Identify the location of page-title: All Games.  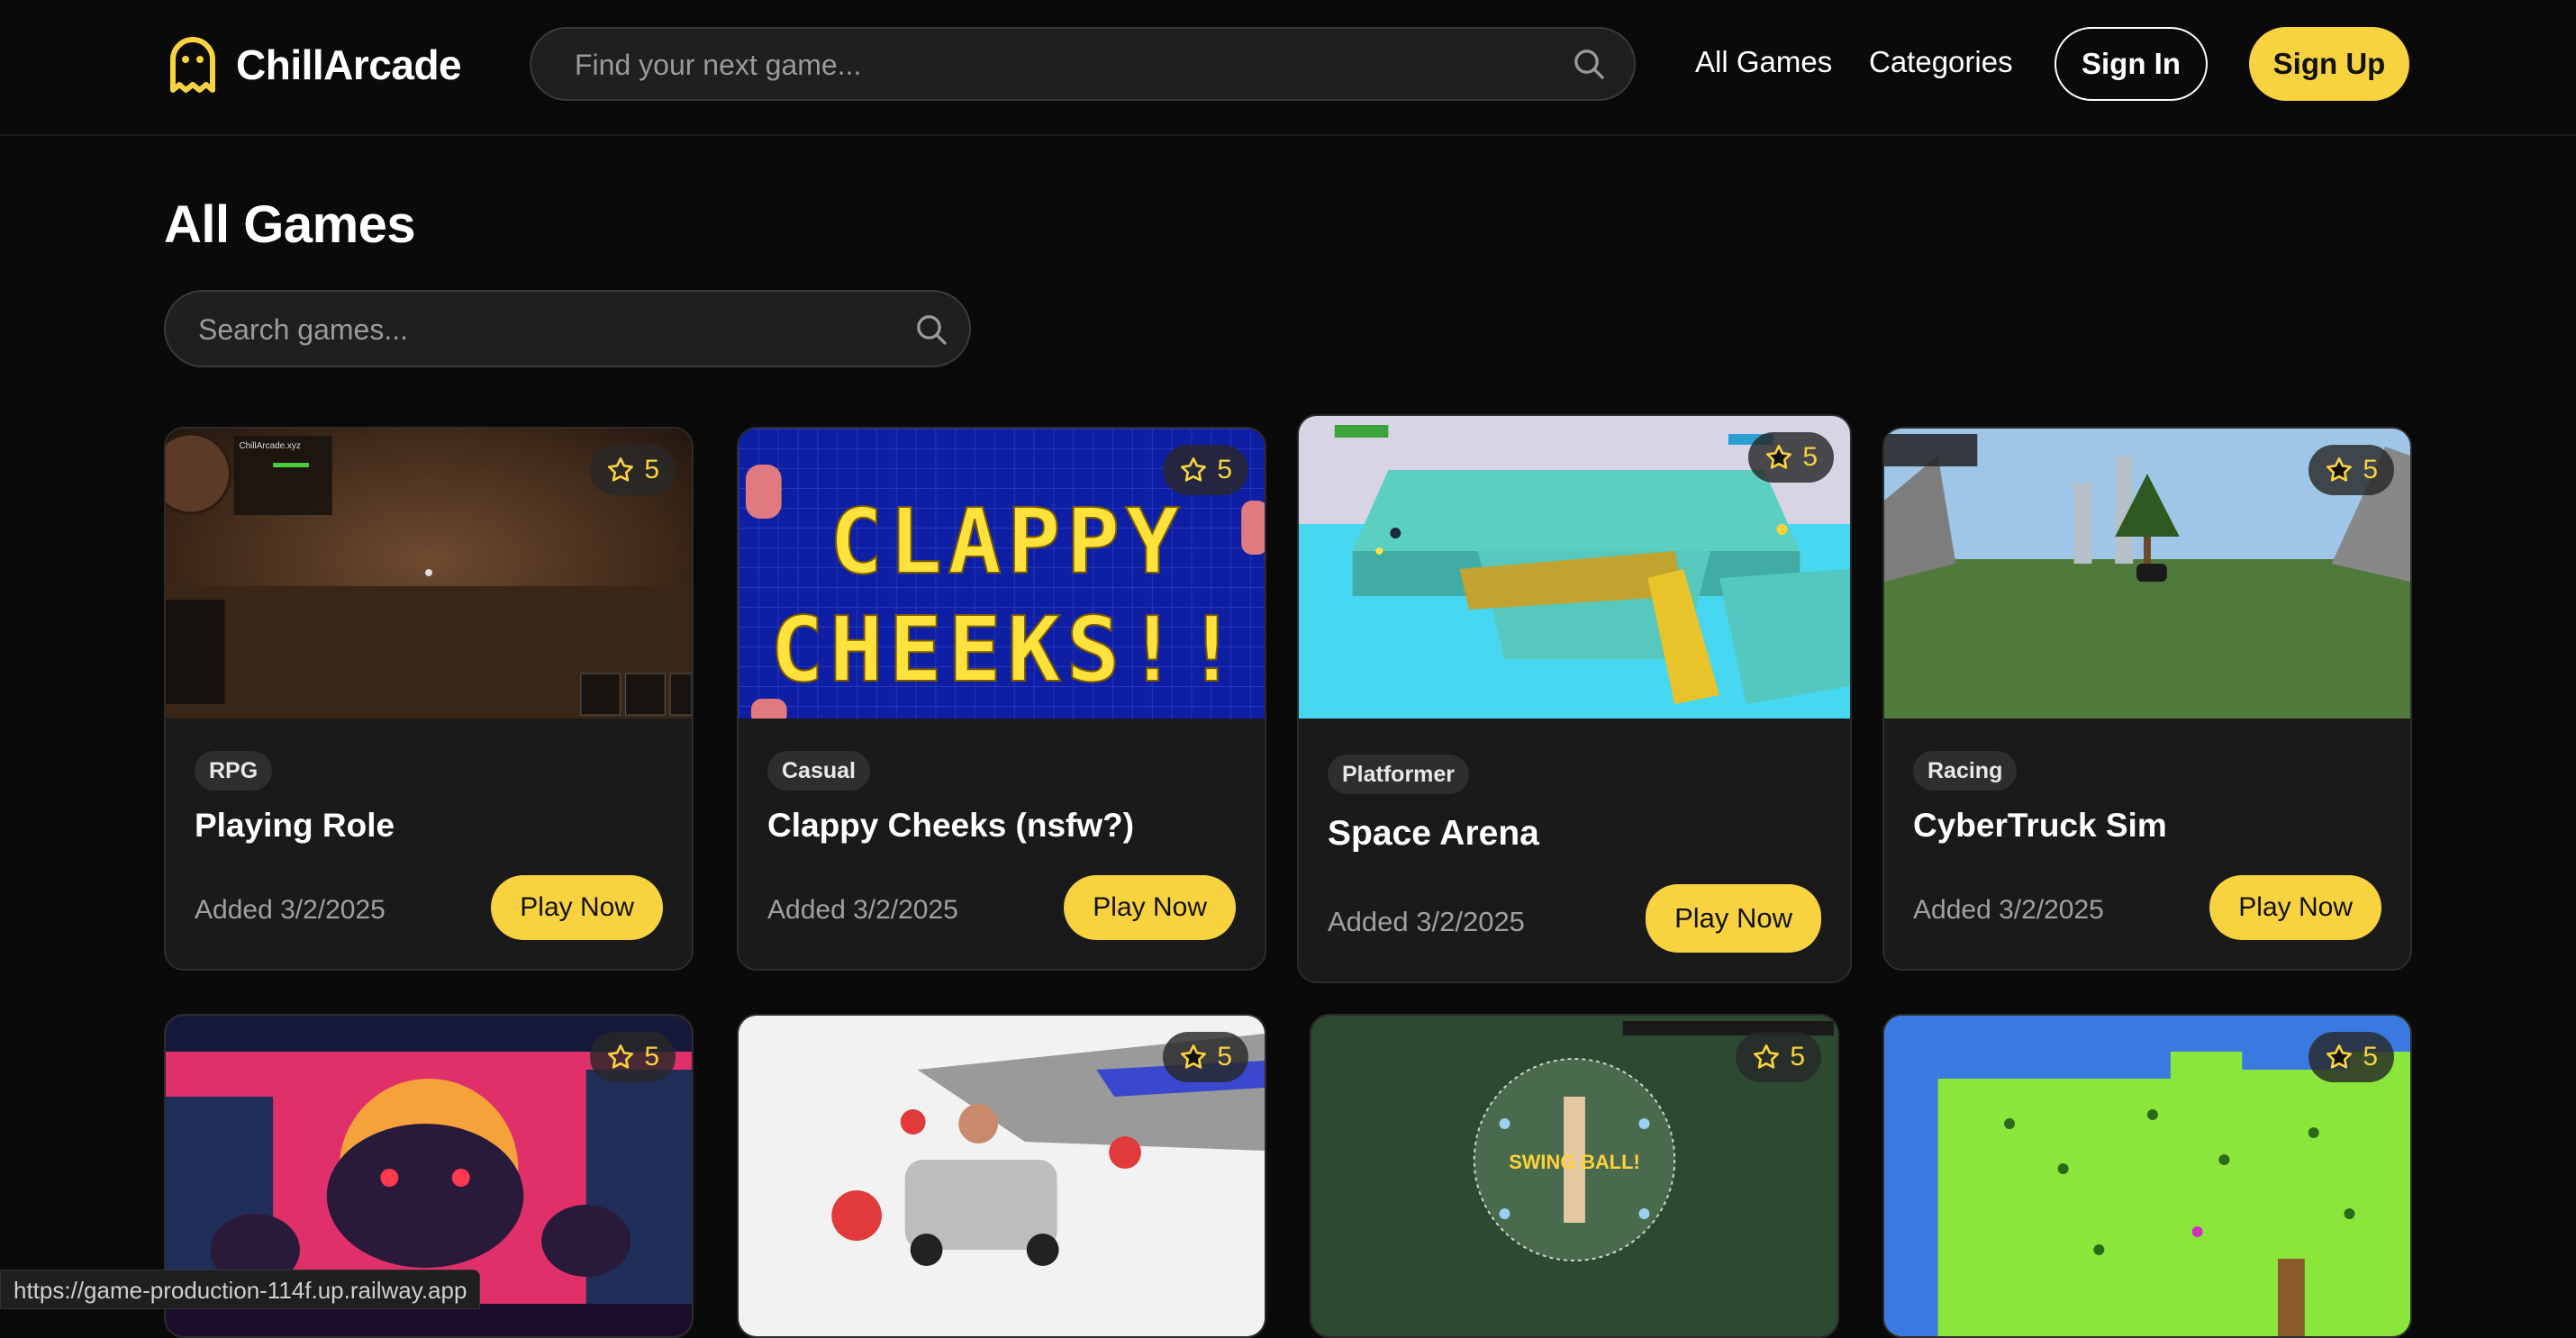
(290, 224).